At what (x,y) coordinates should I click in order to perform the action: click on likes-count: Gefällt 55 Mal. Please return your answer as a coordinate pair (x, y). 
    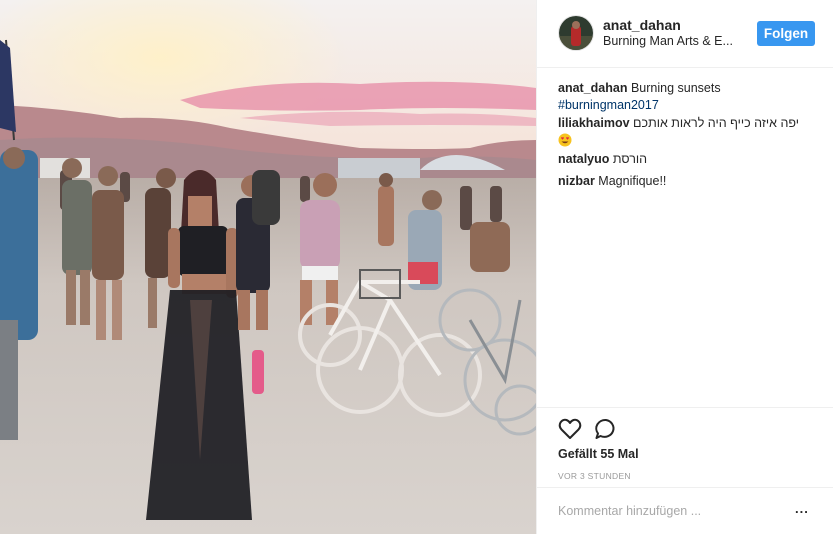
    Looking at the image, I should click on (598, 454).